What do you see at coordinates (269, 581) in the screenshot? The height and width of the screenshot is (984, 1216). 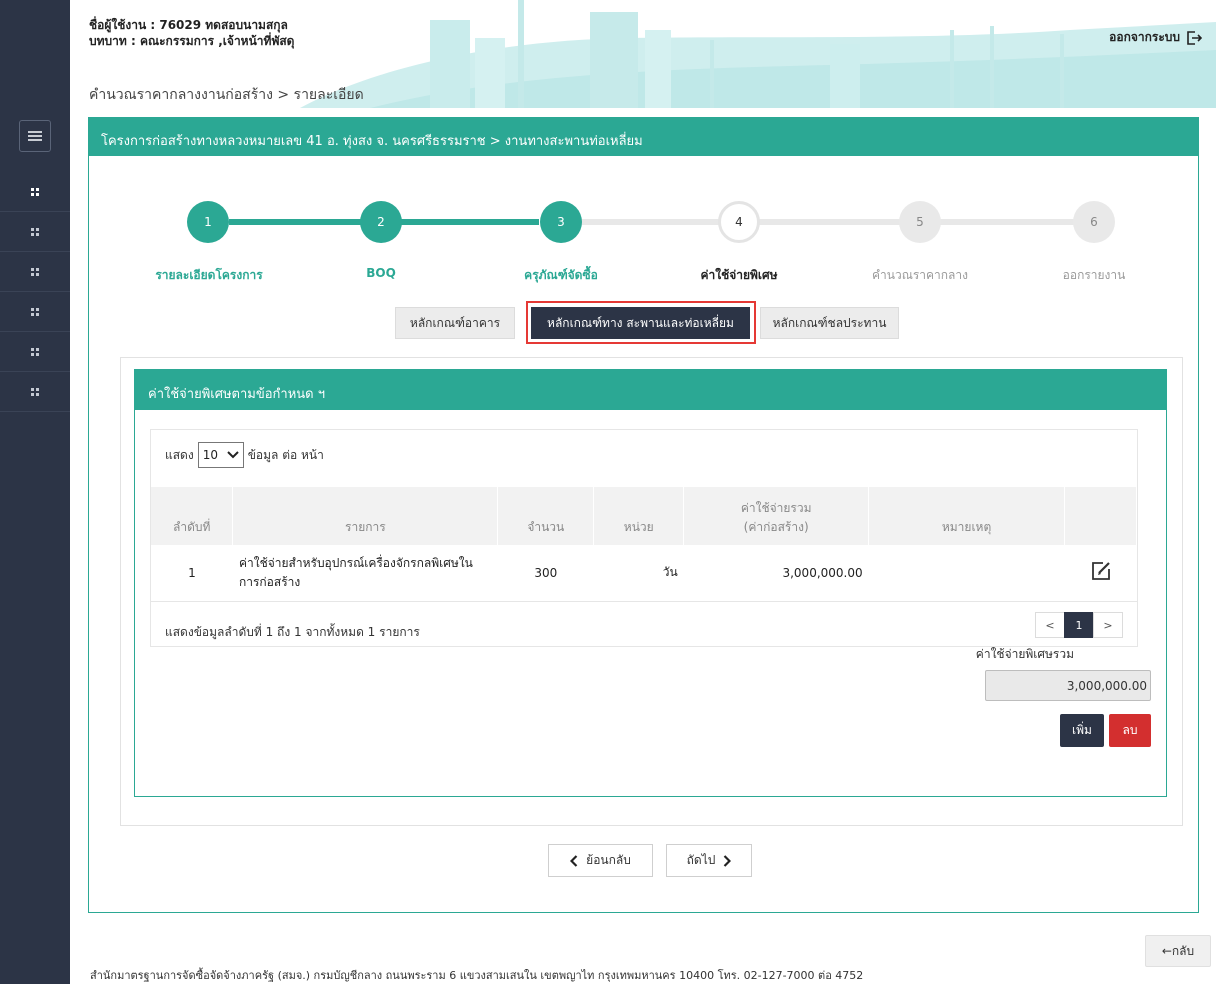 I see `cell-item-line2: การก่อสร้าง` at bounding box center [269, 581].